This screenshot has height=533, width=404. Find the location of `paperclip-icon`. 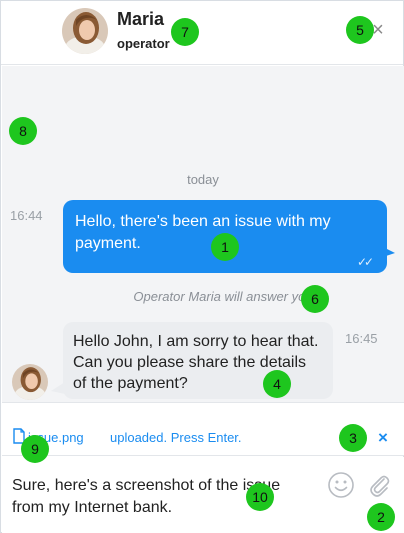

paperclip-icon is located at coordinates (379, 485).